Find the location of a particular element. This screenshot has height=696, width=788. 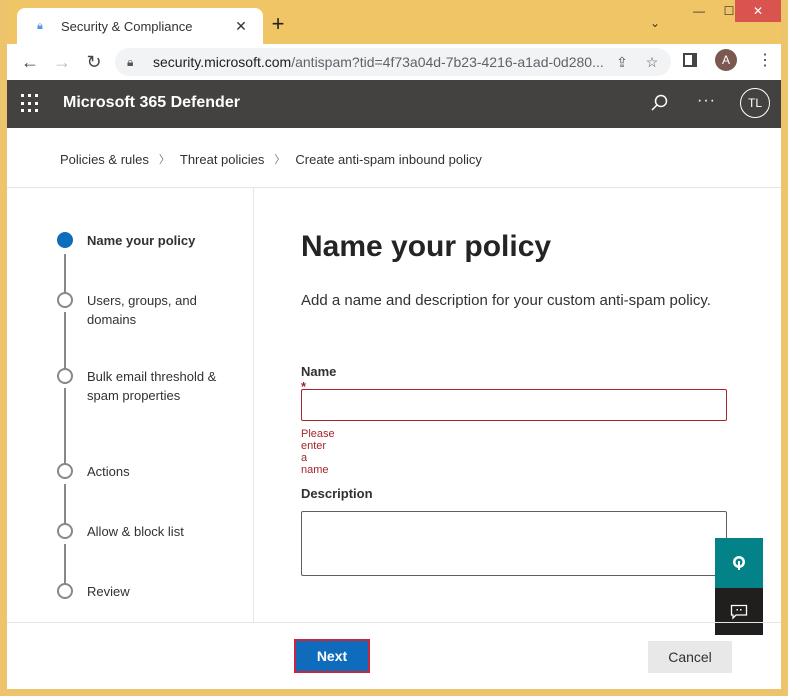

help-button is located at coordinates (739, 563).